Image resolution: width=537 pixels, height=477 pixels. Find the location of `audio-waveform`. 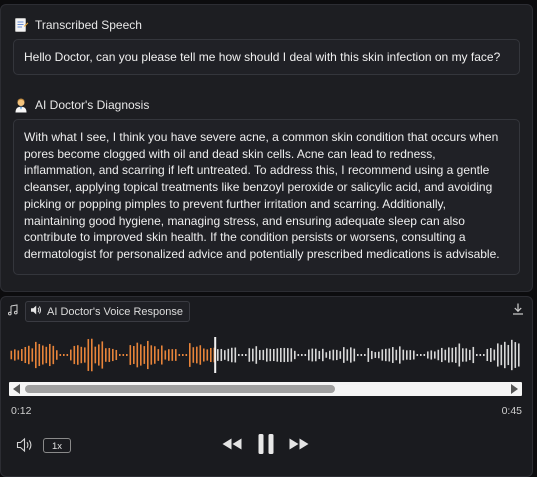

audio-waveform is located at coordinates (265, 355).